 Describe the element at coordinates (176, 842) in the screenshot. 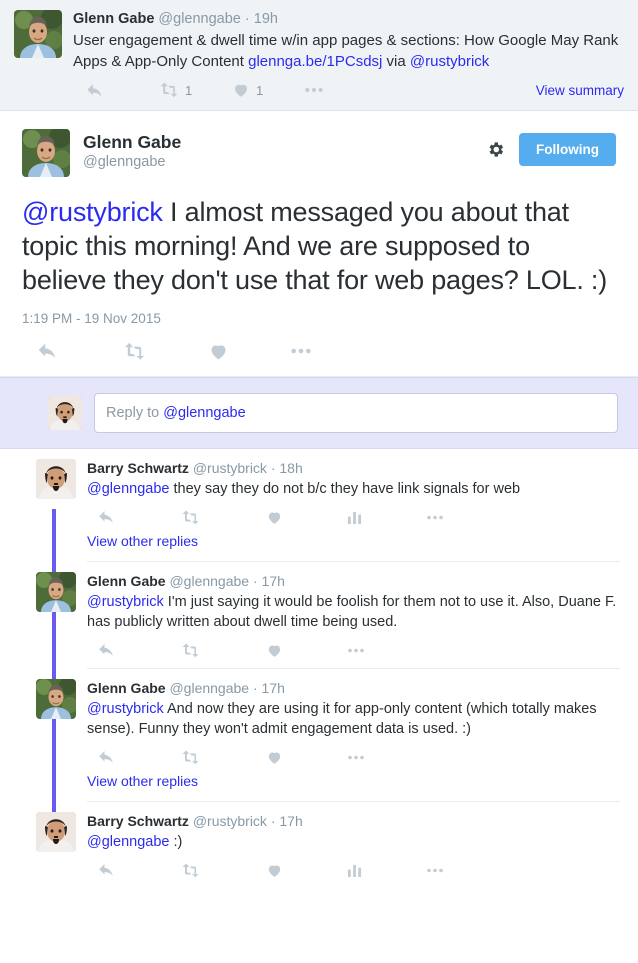

I see `reply-body-text: :)` at that location.